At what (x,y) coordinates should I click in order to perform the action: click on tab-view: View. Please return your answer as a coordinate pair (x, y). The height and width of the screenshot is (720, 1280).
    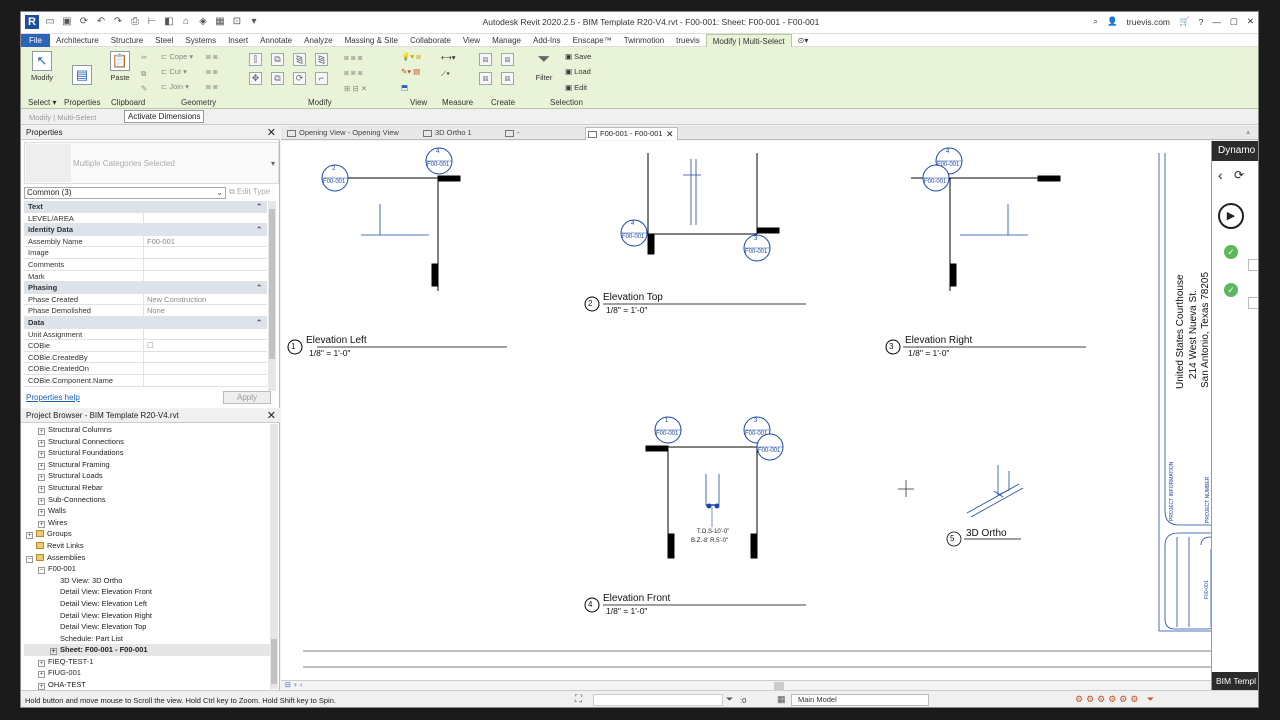
    Looking at the image, I should click on (471, 40).